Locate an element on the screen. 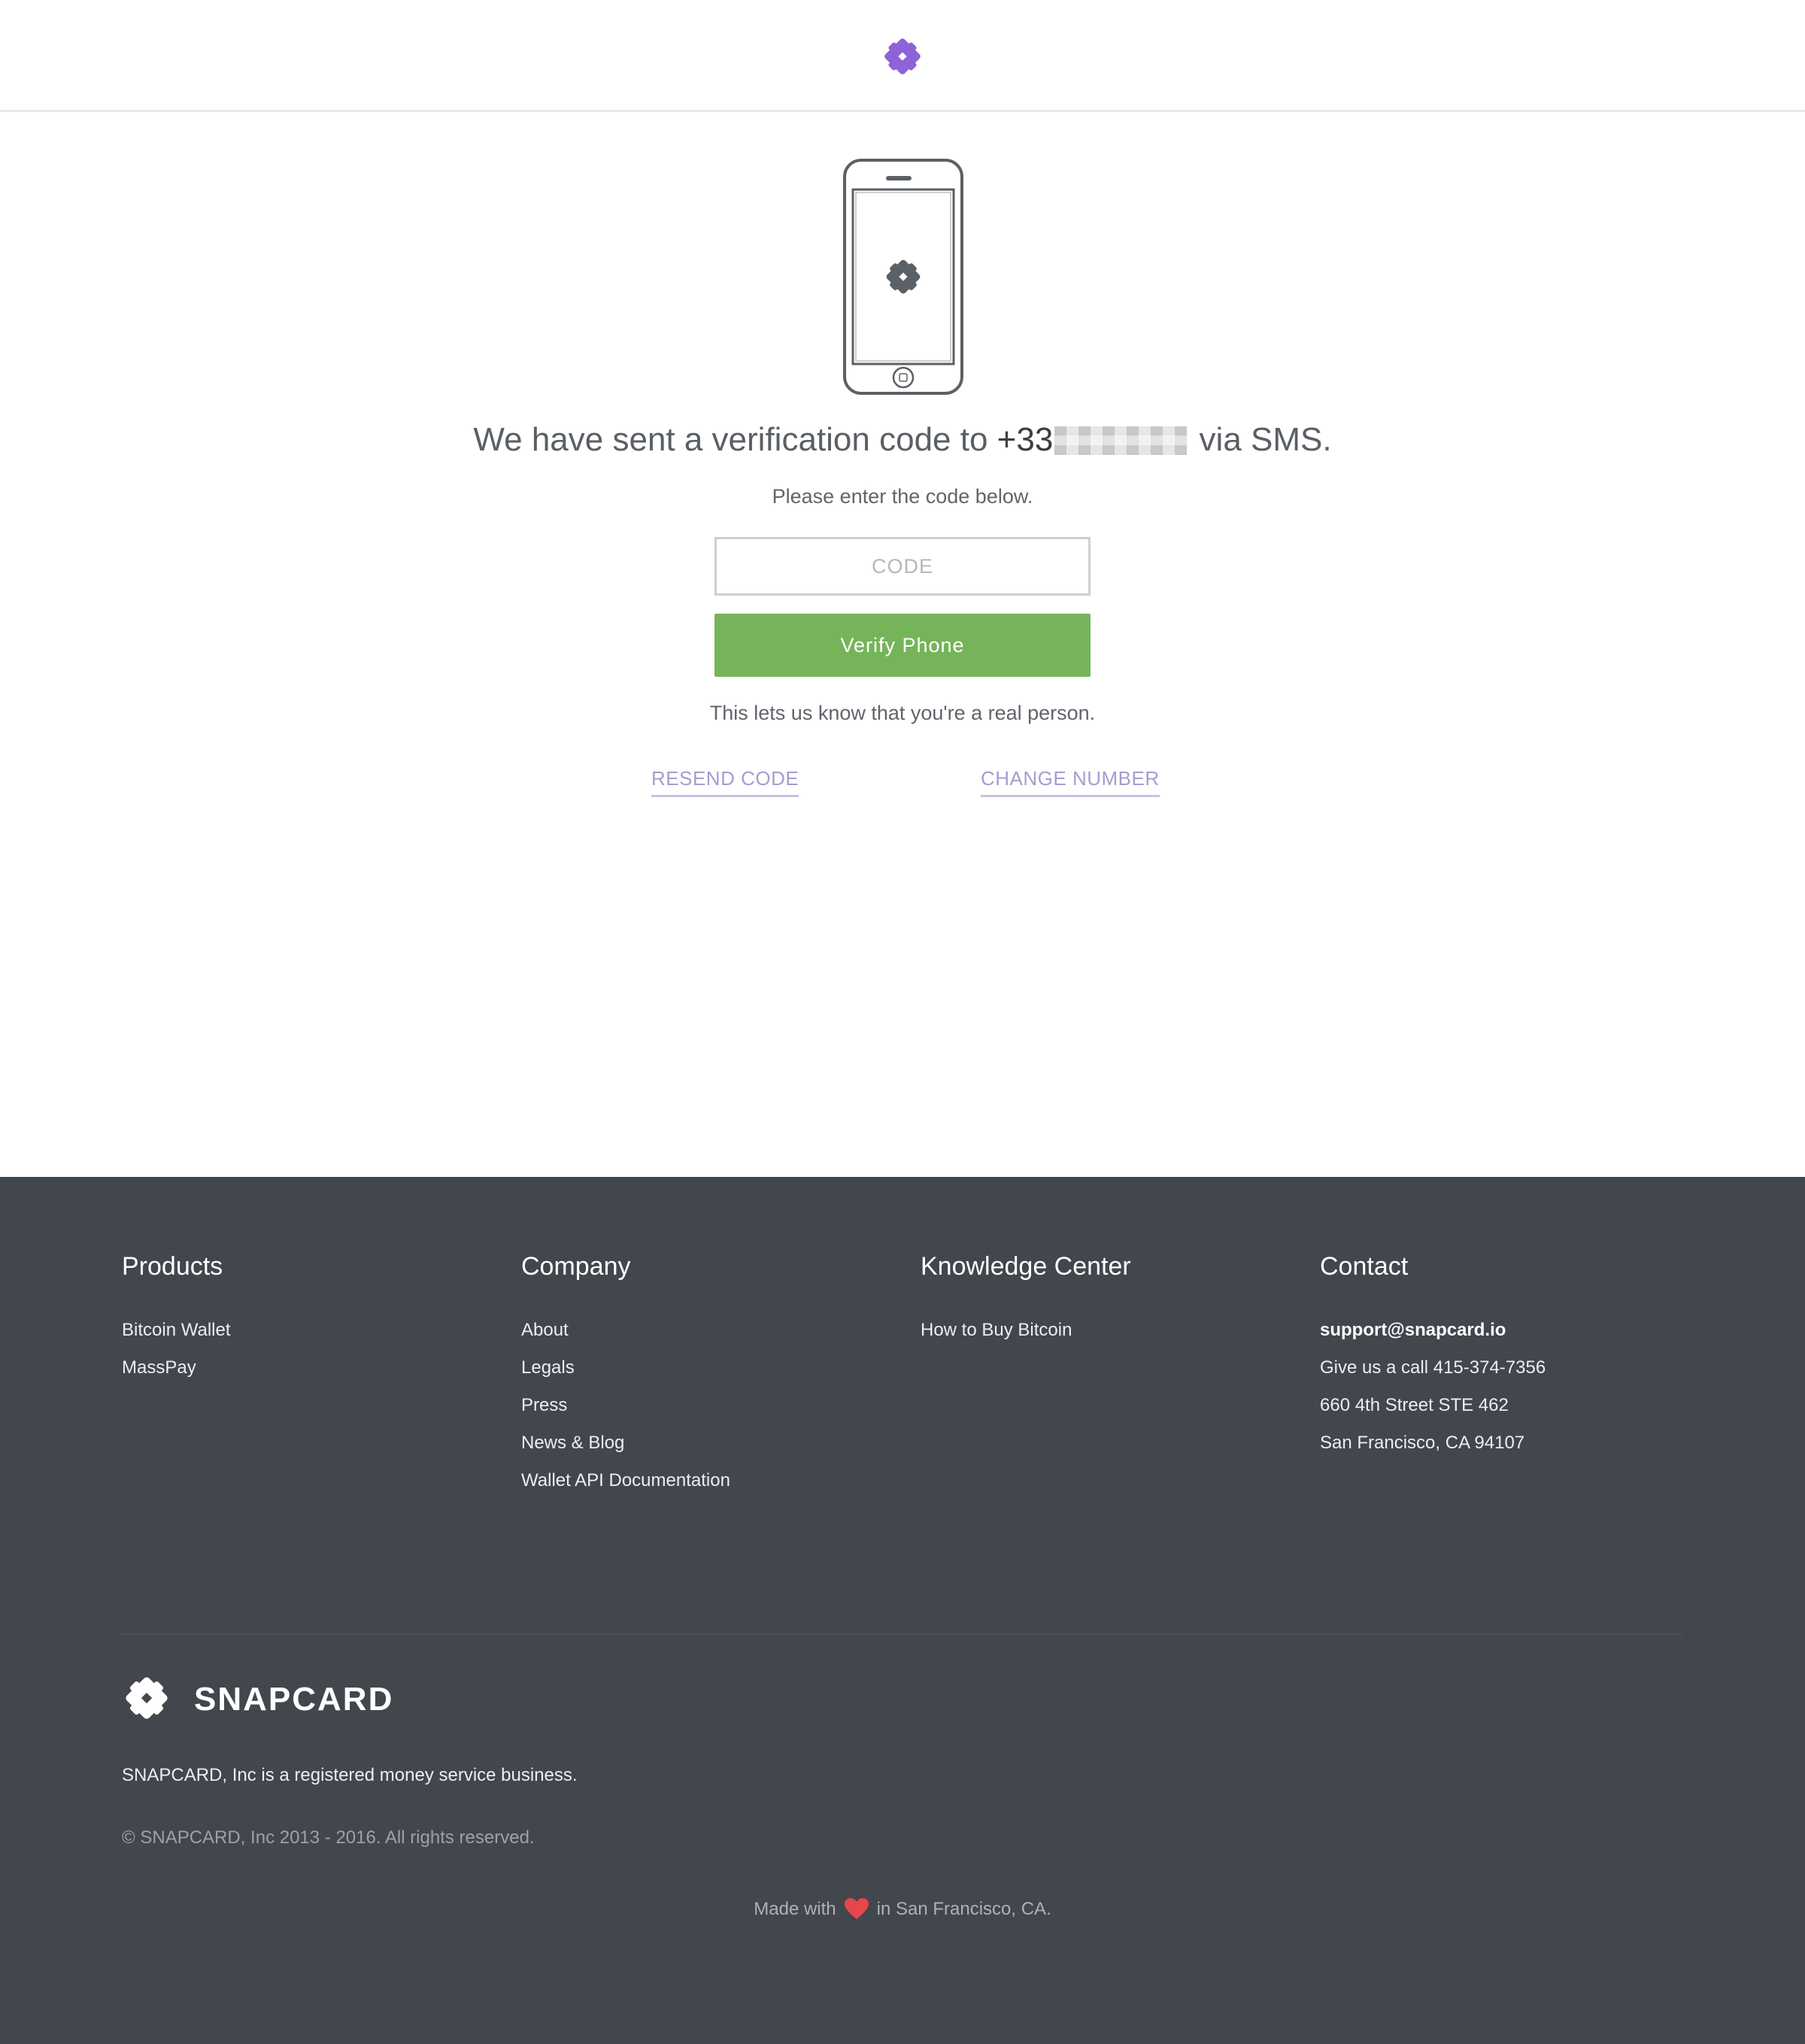  change-number-link: CHANGE NUMBER is located at coordinates (1070, 782).